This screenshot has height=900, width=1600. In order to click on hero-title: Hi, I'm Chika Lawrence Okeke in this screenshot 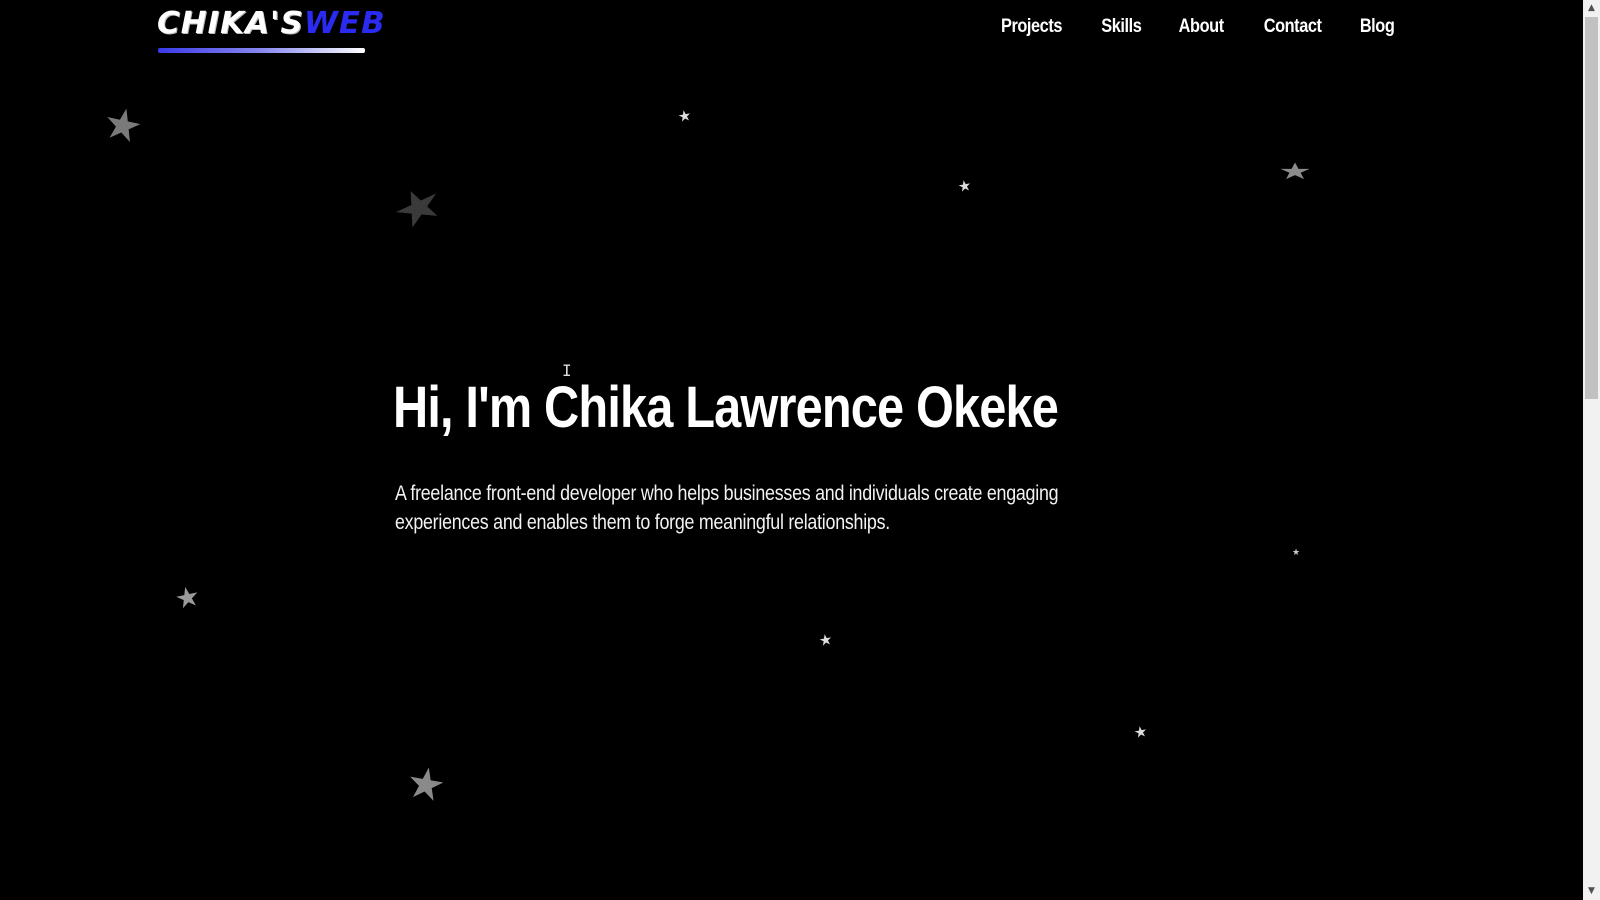, I will do `click(726, 407)`.